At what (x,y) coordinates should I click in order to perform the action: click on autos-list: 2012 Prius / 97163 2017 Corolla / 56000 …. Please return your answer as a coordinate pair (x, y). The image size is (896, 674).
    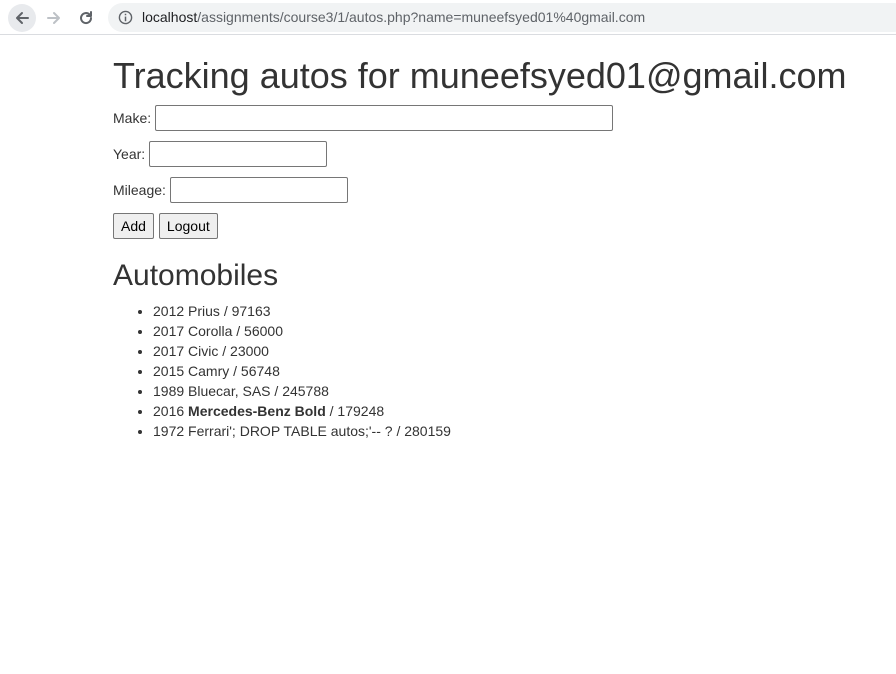
    Looking at the image, I should click on (282, 371).